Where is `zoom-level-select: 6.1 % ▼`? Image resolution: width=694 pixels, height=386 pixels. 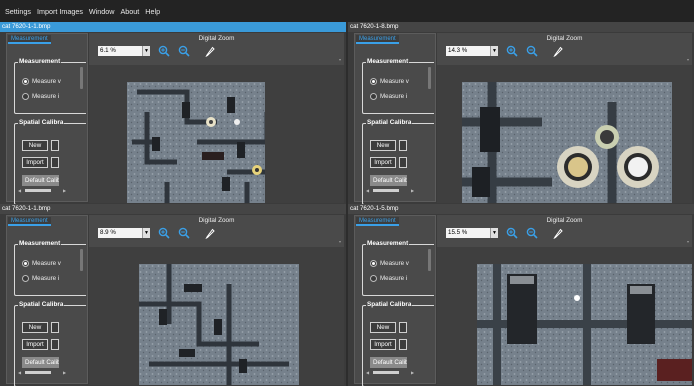 zoom-level-select: 6.1 % ▼ is located at coordinates (124, 51).